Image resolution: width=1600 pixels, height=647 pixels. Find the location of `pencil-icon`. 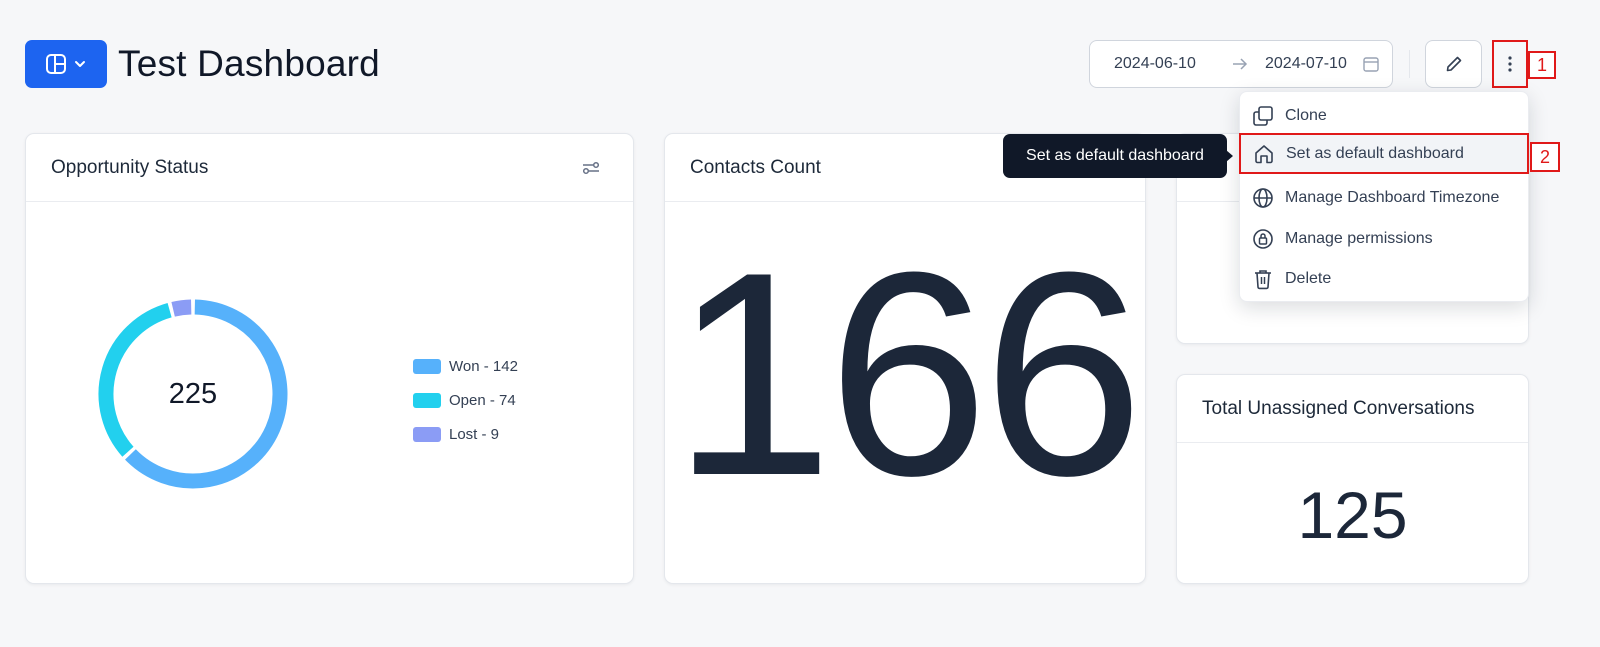

pencil-icon is located at coordinates (1453, 64).